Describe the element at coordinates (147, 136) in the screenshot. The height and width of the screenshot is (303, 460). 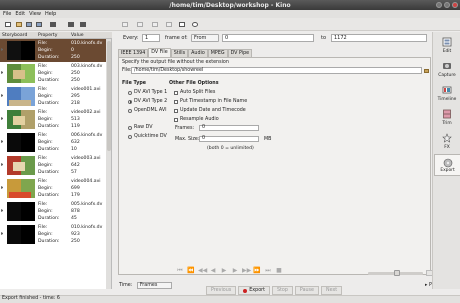
I see `radio-quicktime-dv: Quicktime DV` at that location.